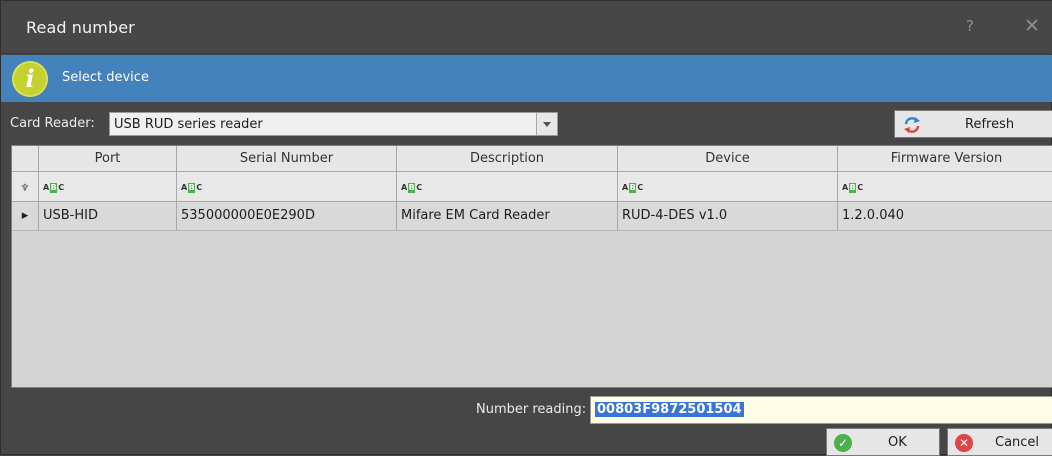 The width and height of the screenshot is (1052, 456). What do you see at coordinates (108, 158) in the screenshot?
I see `column-header-port: Port` at bounding box center [108, 158].